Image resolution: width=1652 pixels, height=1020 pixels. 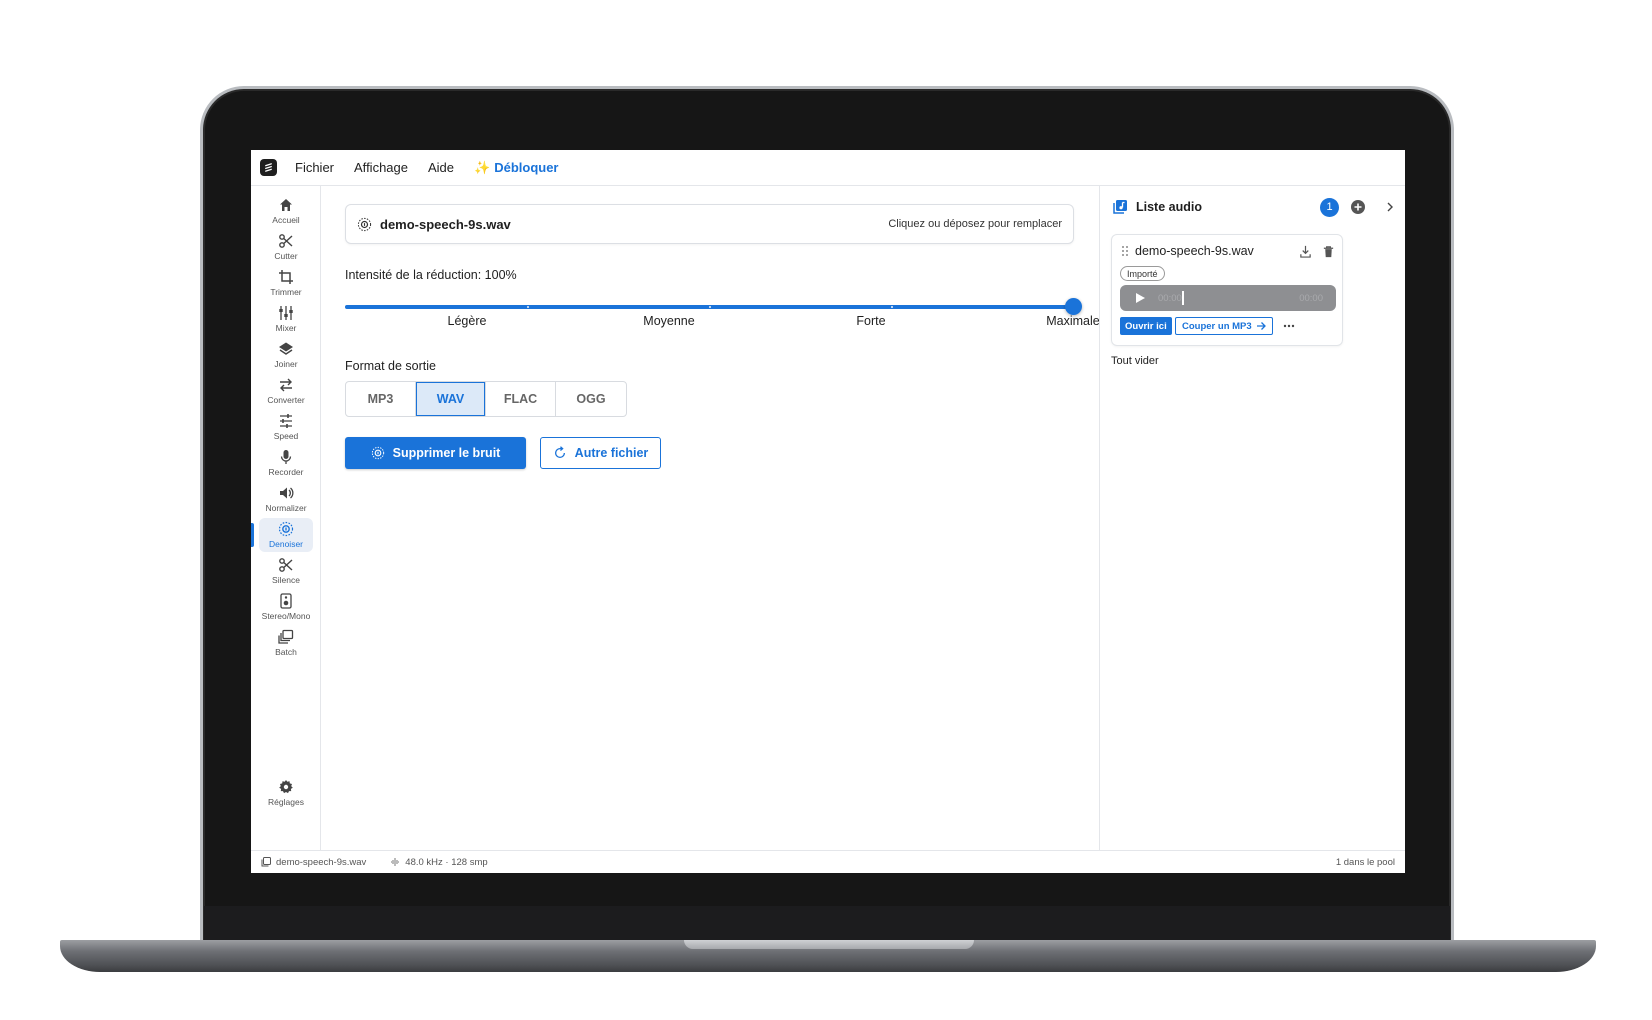 I want to click on cut-mp3-button: Couper un MP3, so click(x=1224, y=326).